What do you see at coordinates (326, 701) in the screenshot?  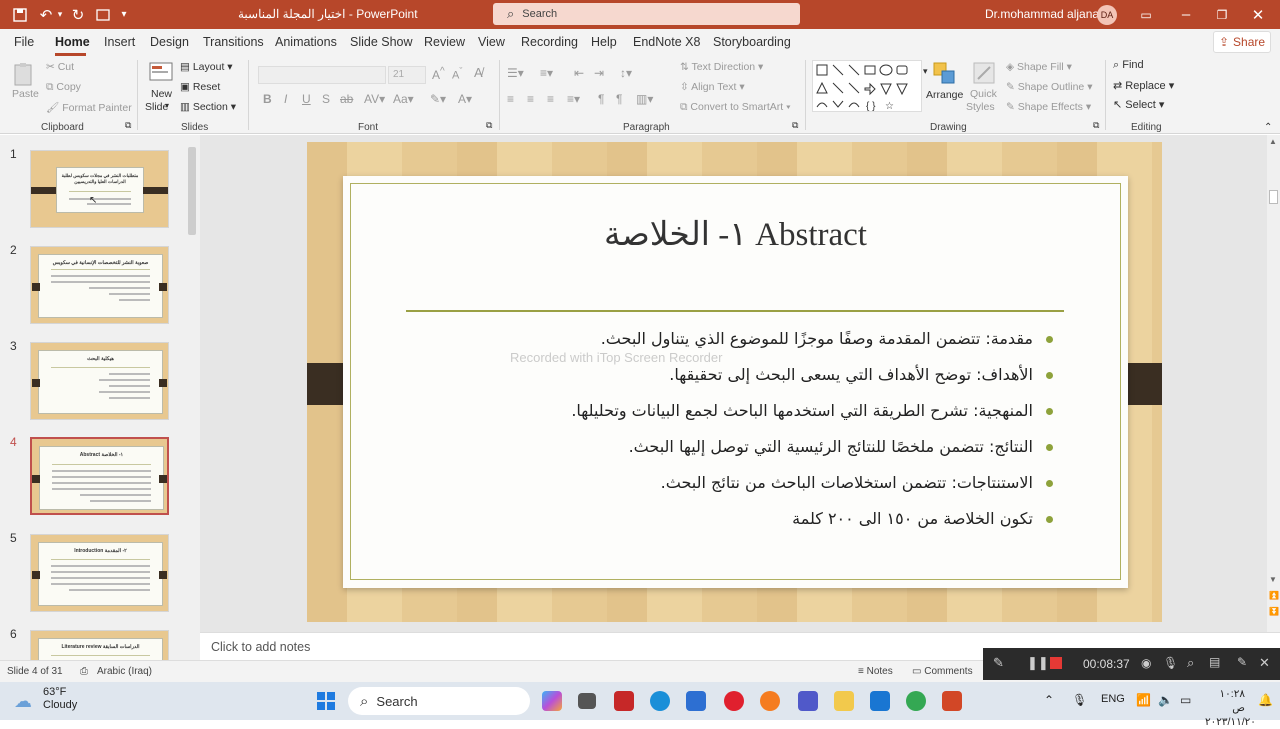 I see `start-icon` at bounding box center [326, 701].